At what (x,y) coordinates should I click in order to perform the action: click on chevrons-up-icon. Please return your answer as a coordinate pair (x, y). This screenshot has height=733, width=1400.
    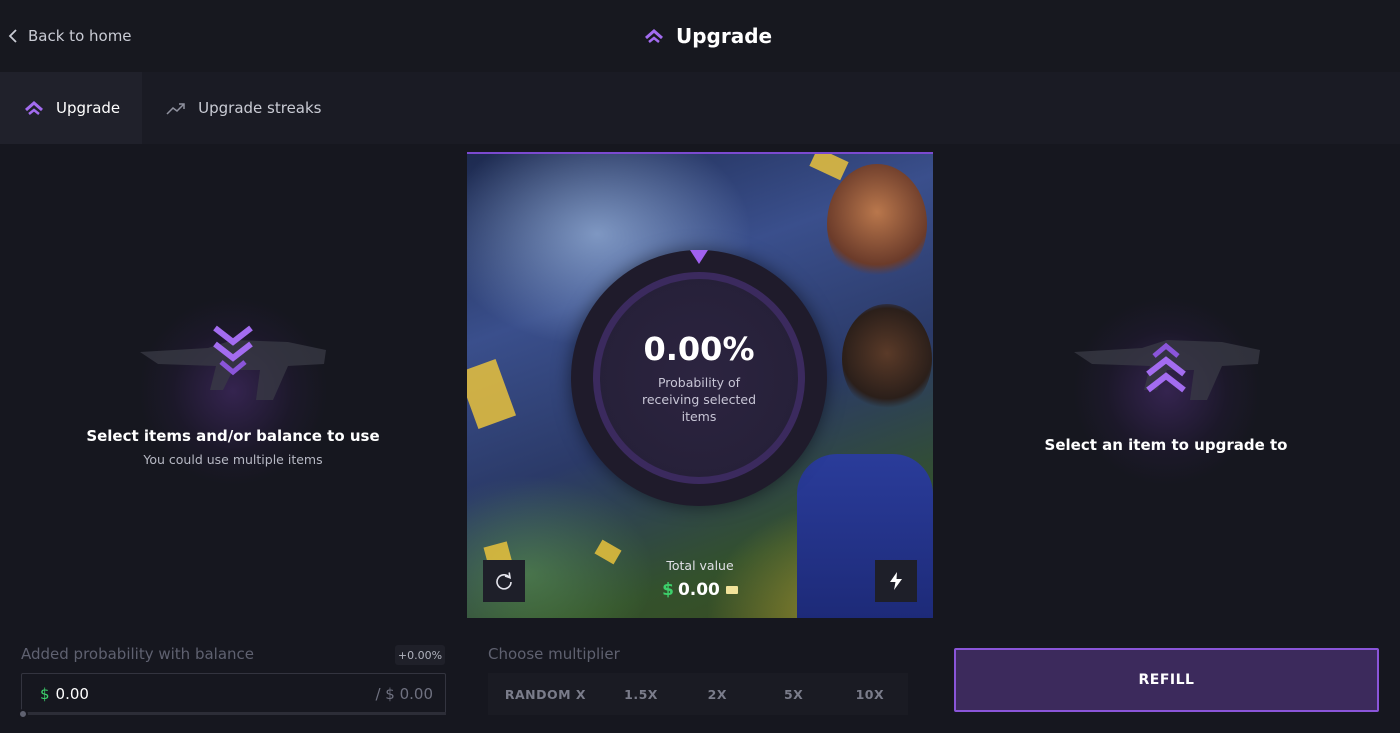
    Looking at the image, I should click on (1166, 367).